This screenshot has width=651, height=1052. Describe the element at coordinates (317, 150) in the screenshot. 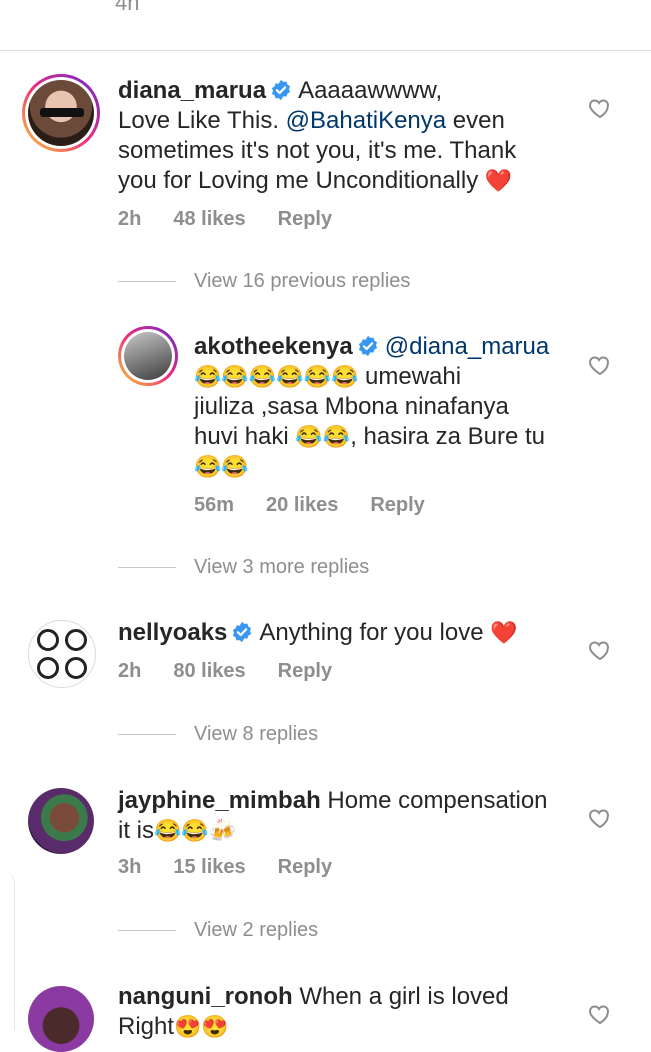

I see `comment-text: sometimes it's not you, it's me. Thank` at that location.